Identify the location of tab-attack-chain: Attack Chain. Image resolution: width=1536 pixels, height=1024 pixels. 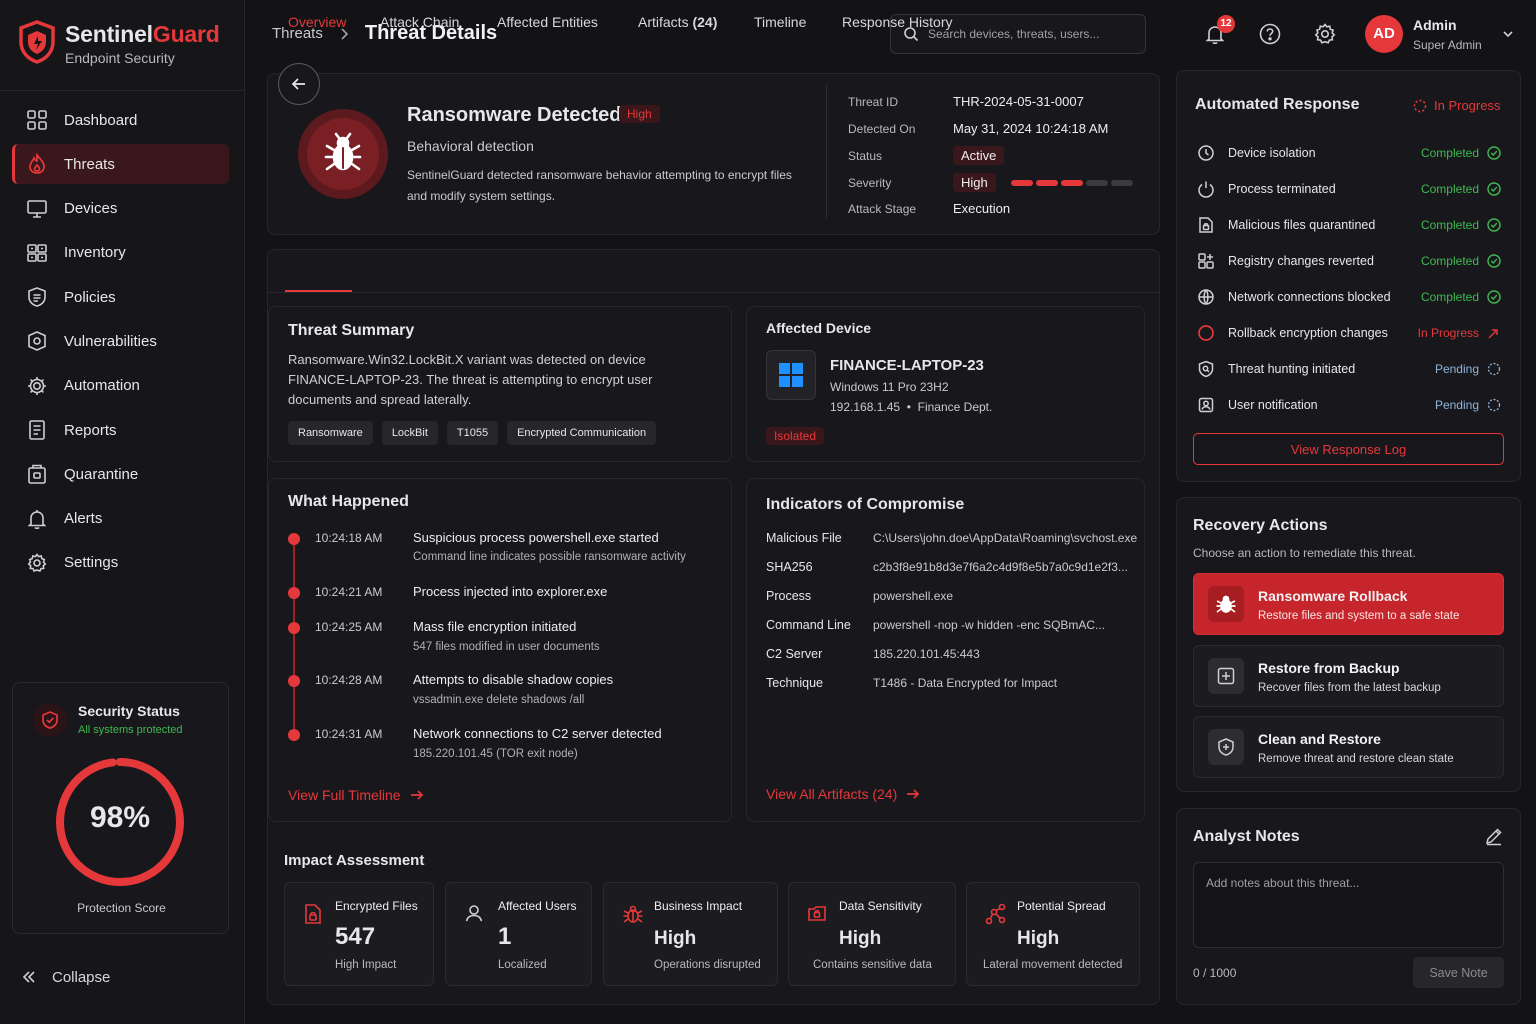
(419, 22).